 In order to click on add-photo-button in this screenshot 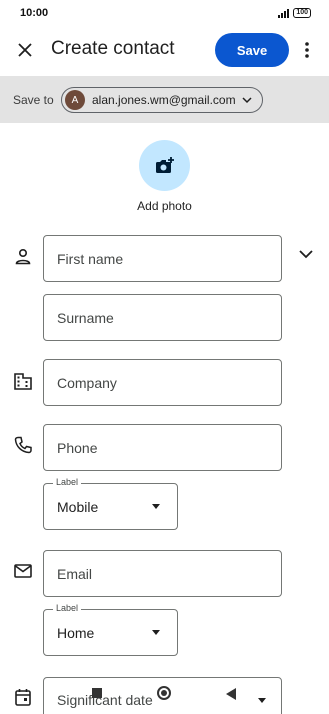, I will do `click(164, 165)`.